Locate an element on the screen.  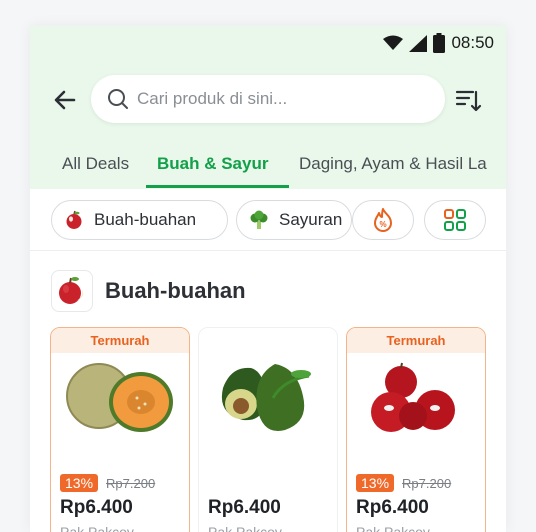
signal-icon is located at coordinates (418, 43).